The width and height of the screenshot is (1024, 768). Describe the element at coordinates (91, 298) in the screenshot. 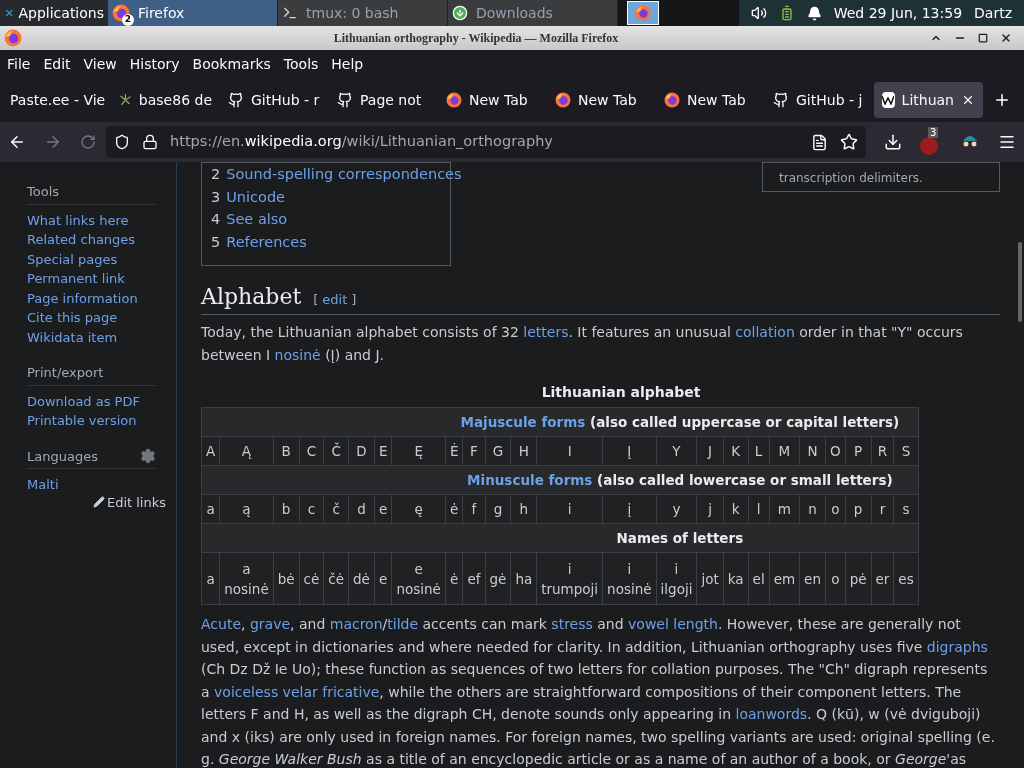

I see `sidebar-link: Page information` at that location.